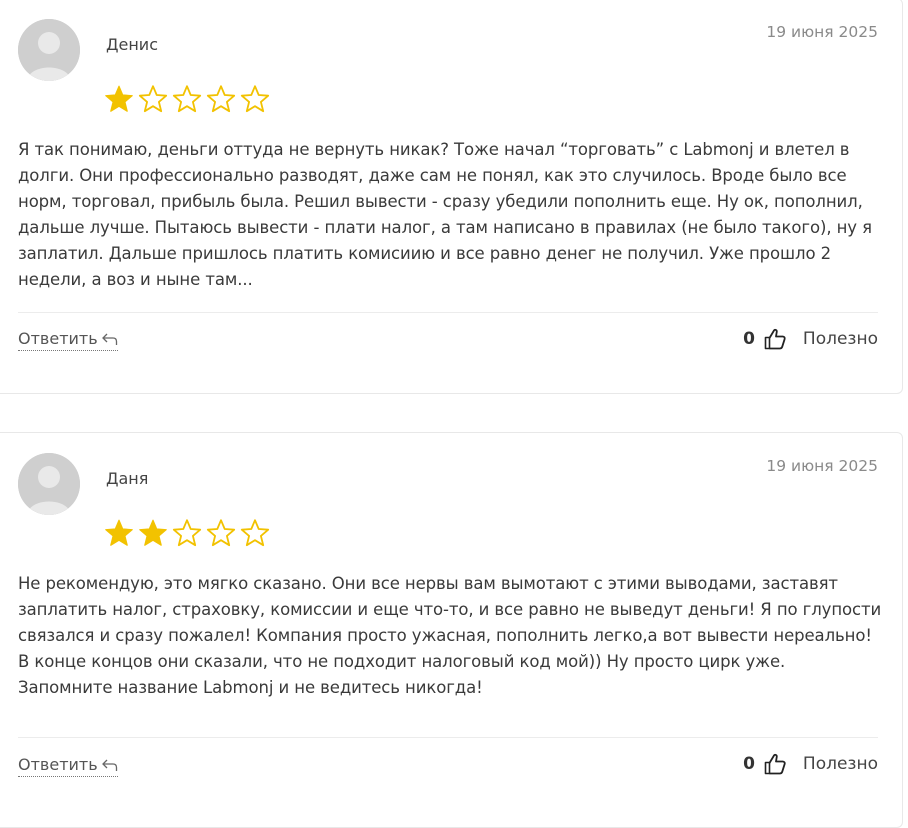  What do you see at coordinates (127, 478) in the screenshot?
I see `review-author: Даня` at bounding box center [127, 478].